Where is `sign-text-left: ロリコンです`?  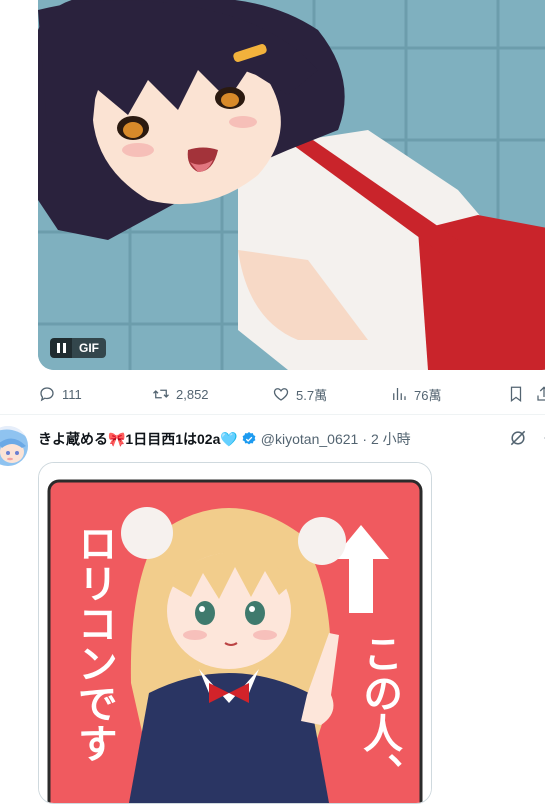 sign-text-left: ロリコンです is located at coordinates (94, 643).